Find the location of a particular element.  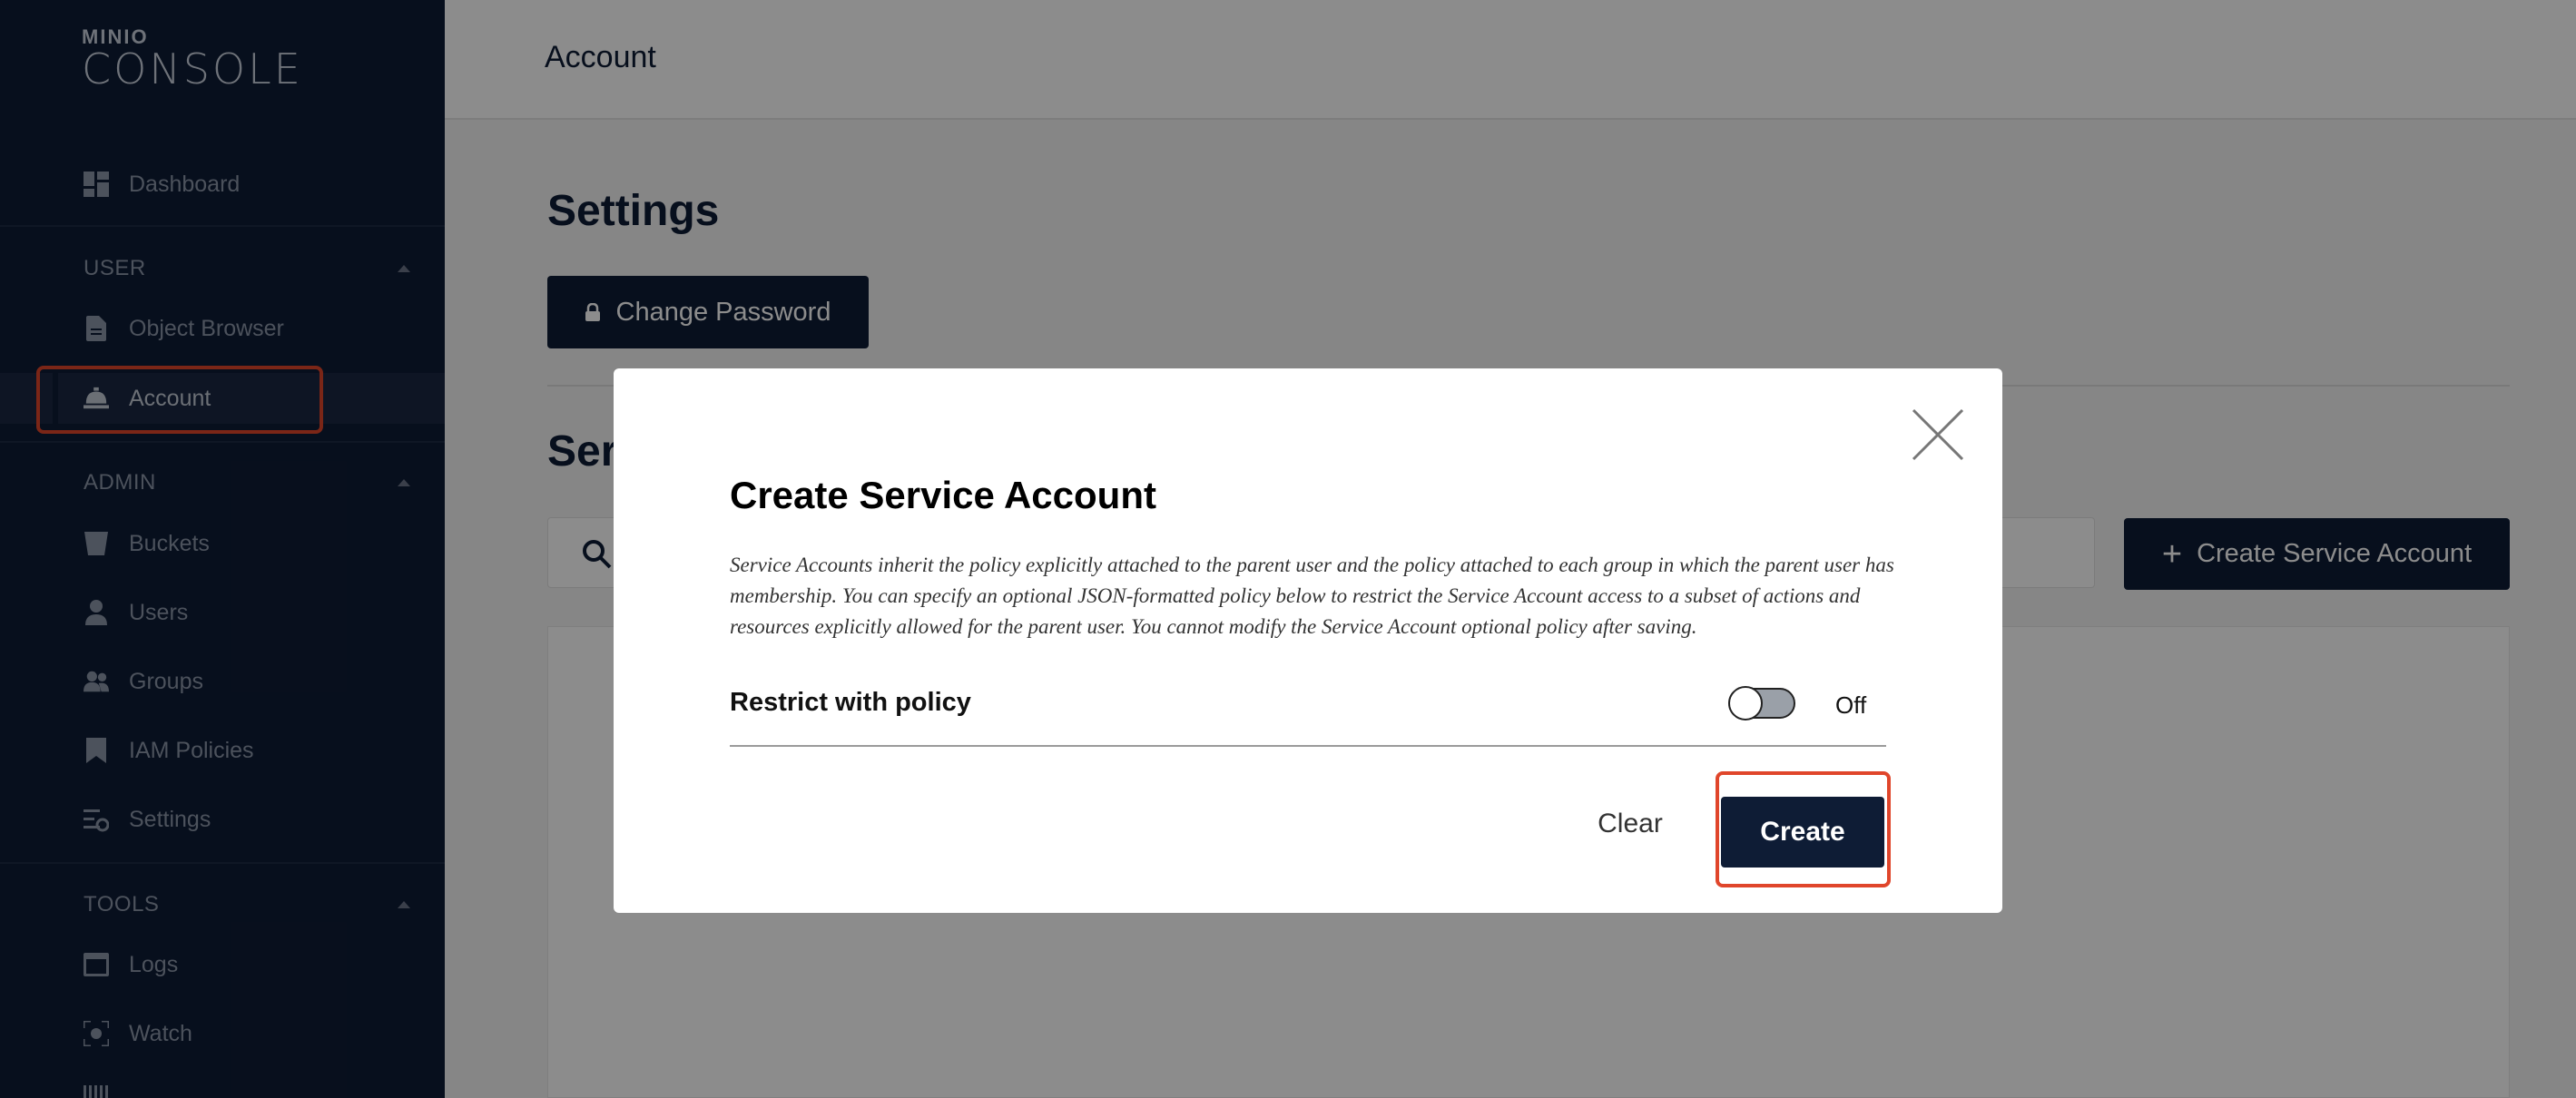

toggle-knob is located at coordinates (1745, 703).